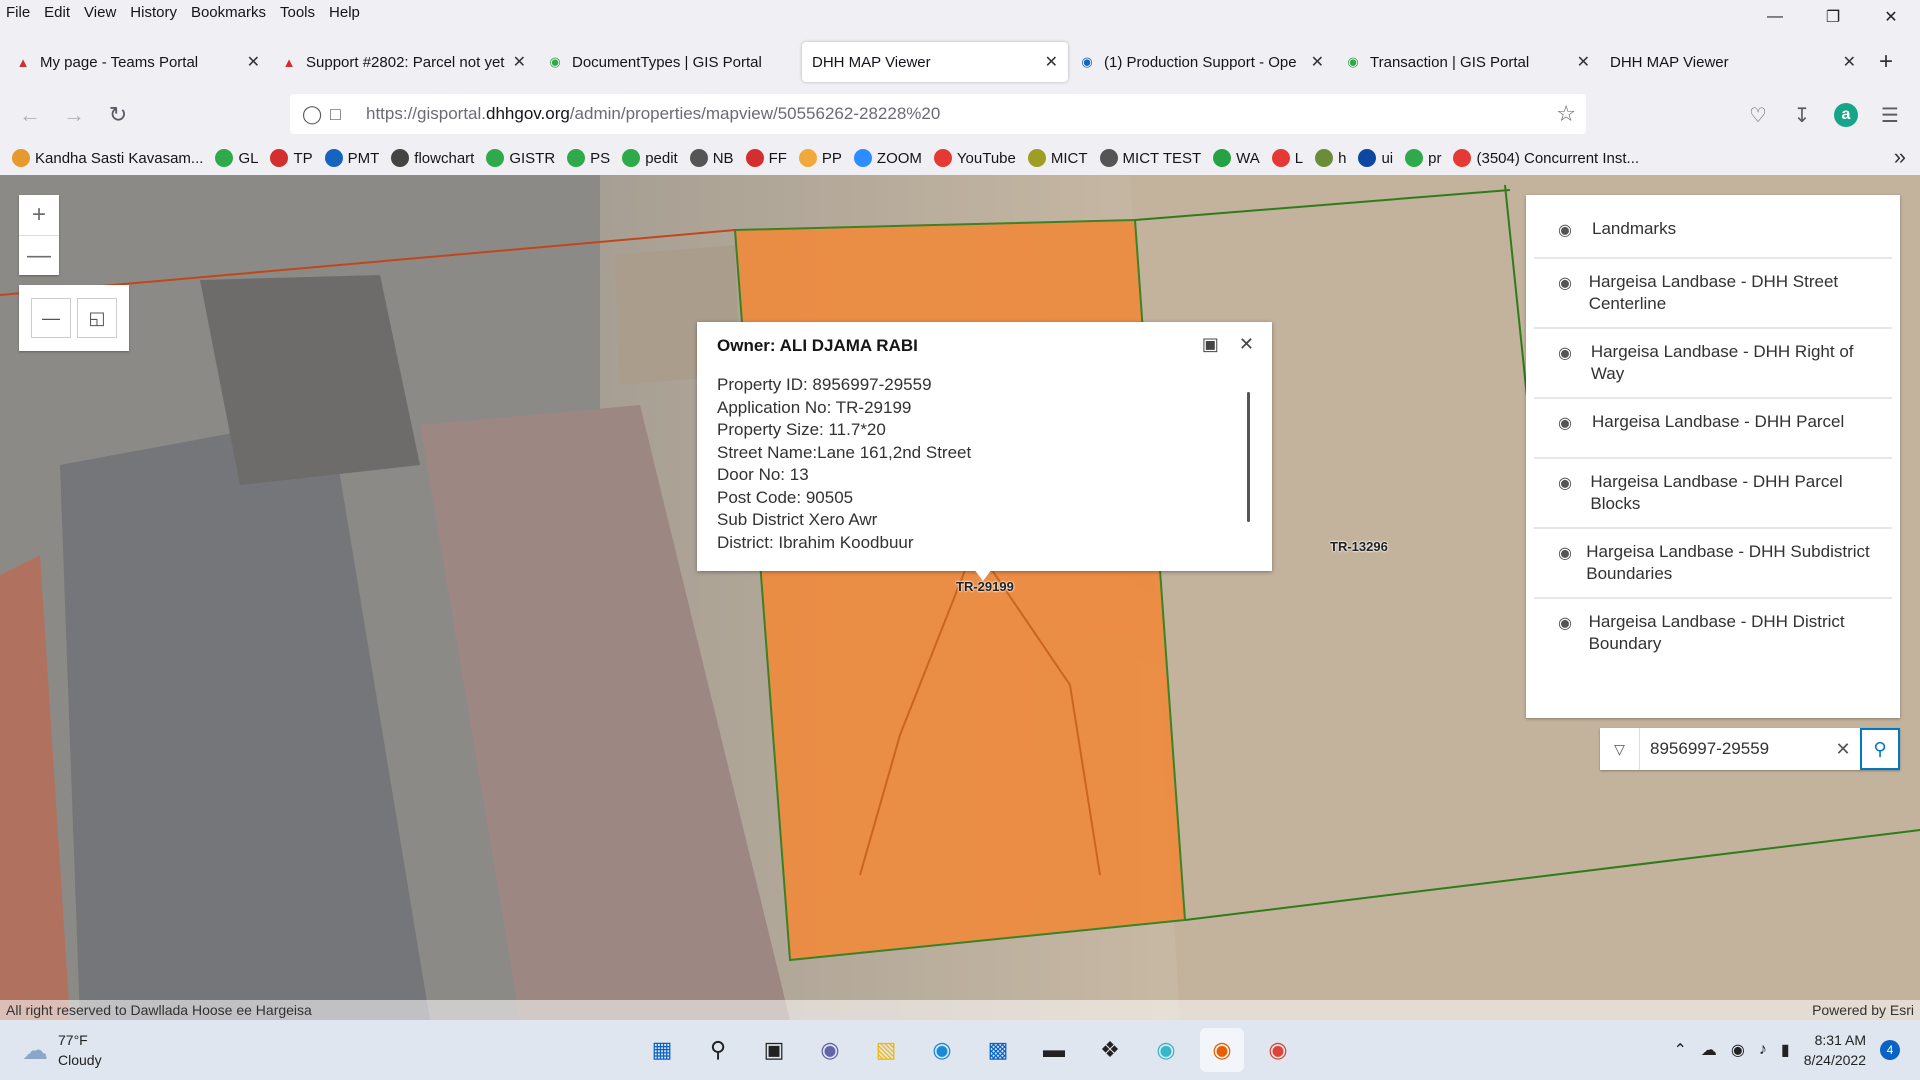 This screenshot has width=1920, height=1080. Describe the element at coordinates (1680, 1050) in the screenshot. I see `chevron-up-icon: ⌃` at that location.